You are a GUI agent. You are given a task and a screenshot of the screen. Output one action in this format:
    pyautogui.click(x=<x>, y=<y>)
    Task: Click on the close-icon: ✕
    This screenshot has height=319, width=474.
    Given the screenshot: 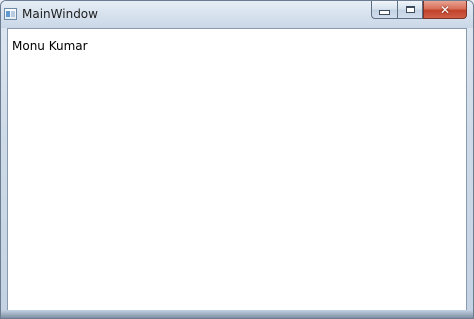 What is the action you would take?
    pyautogui.click(x=445, y=9)
    